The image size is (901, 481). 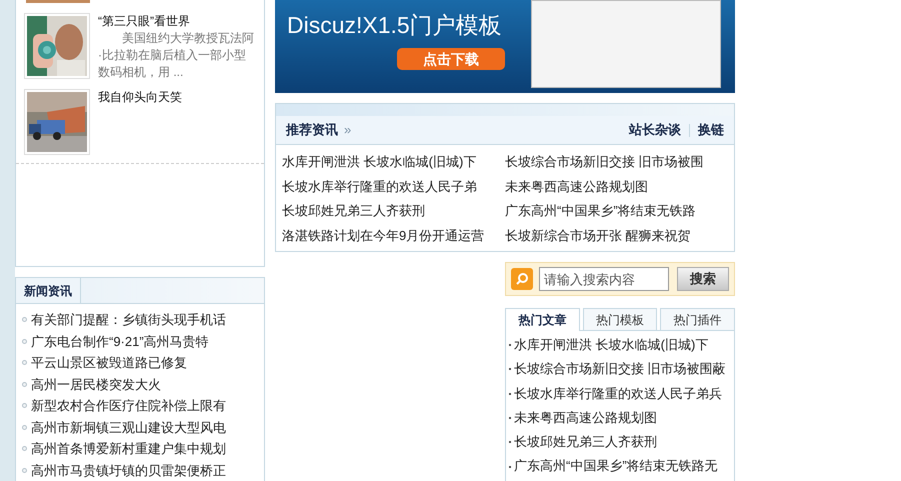 I want to click on search-button: 搜索, so click(x=703, y=279).